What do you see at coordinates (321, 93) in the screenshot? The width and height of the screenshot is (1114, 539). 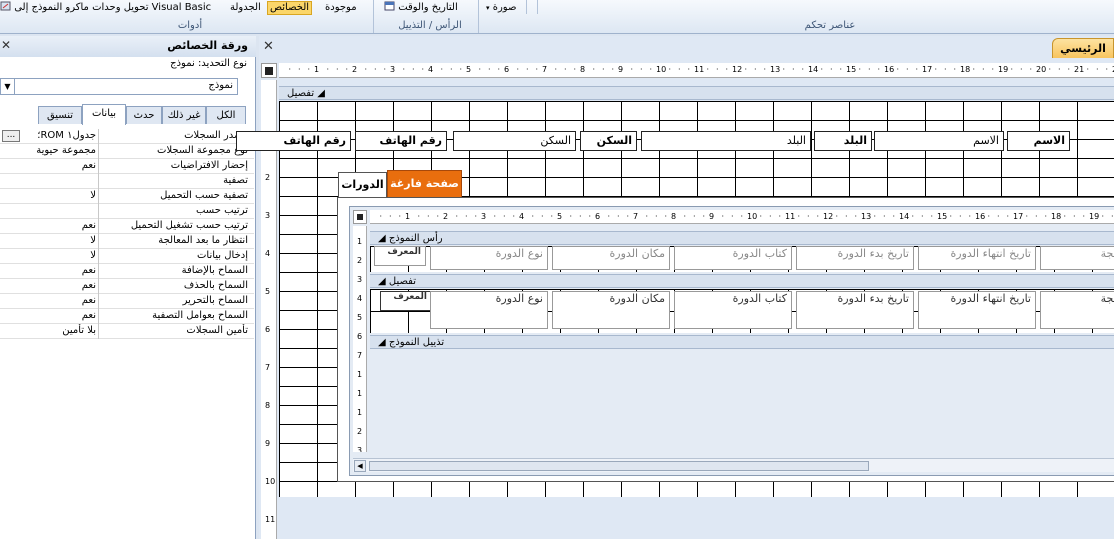 I see `chevron-down-icon: ◢` at bounding box center [321, 93].